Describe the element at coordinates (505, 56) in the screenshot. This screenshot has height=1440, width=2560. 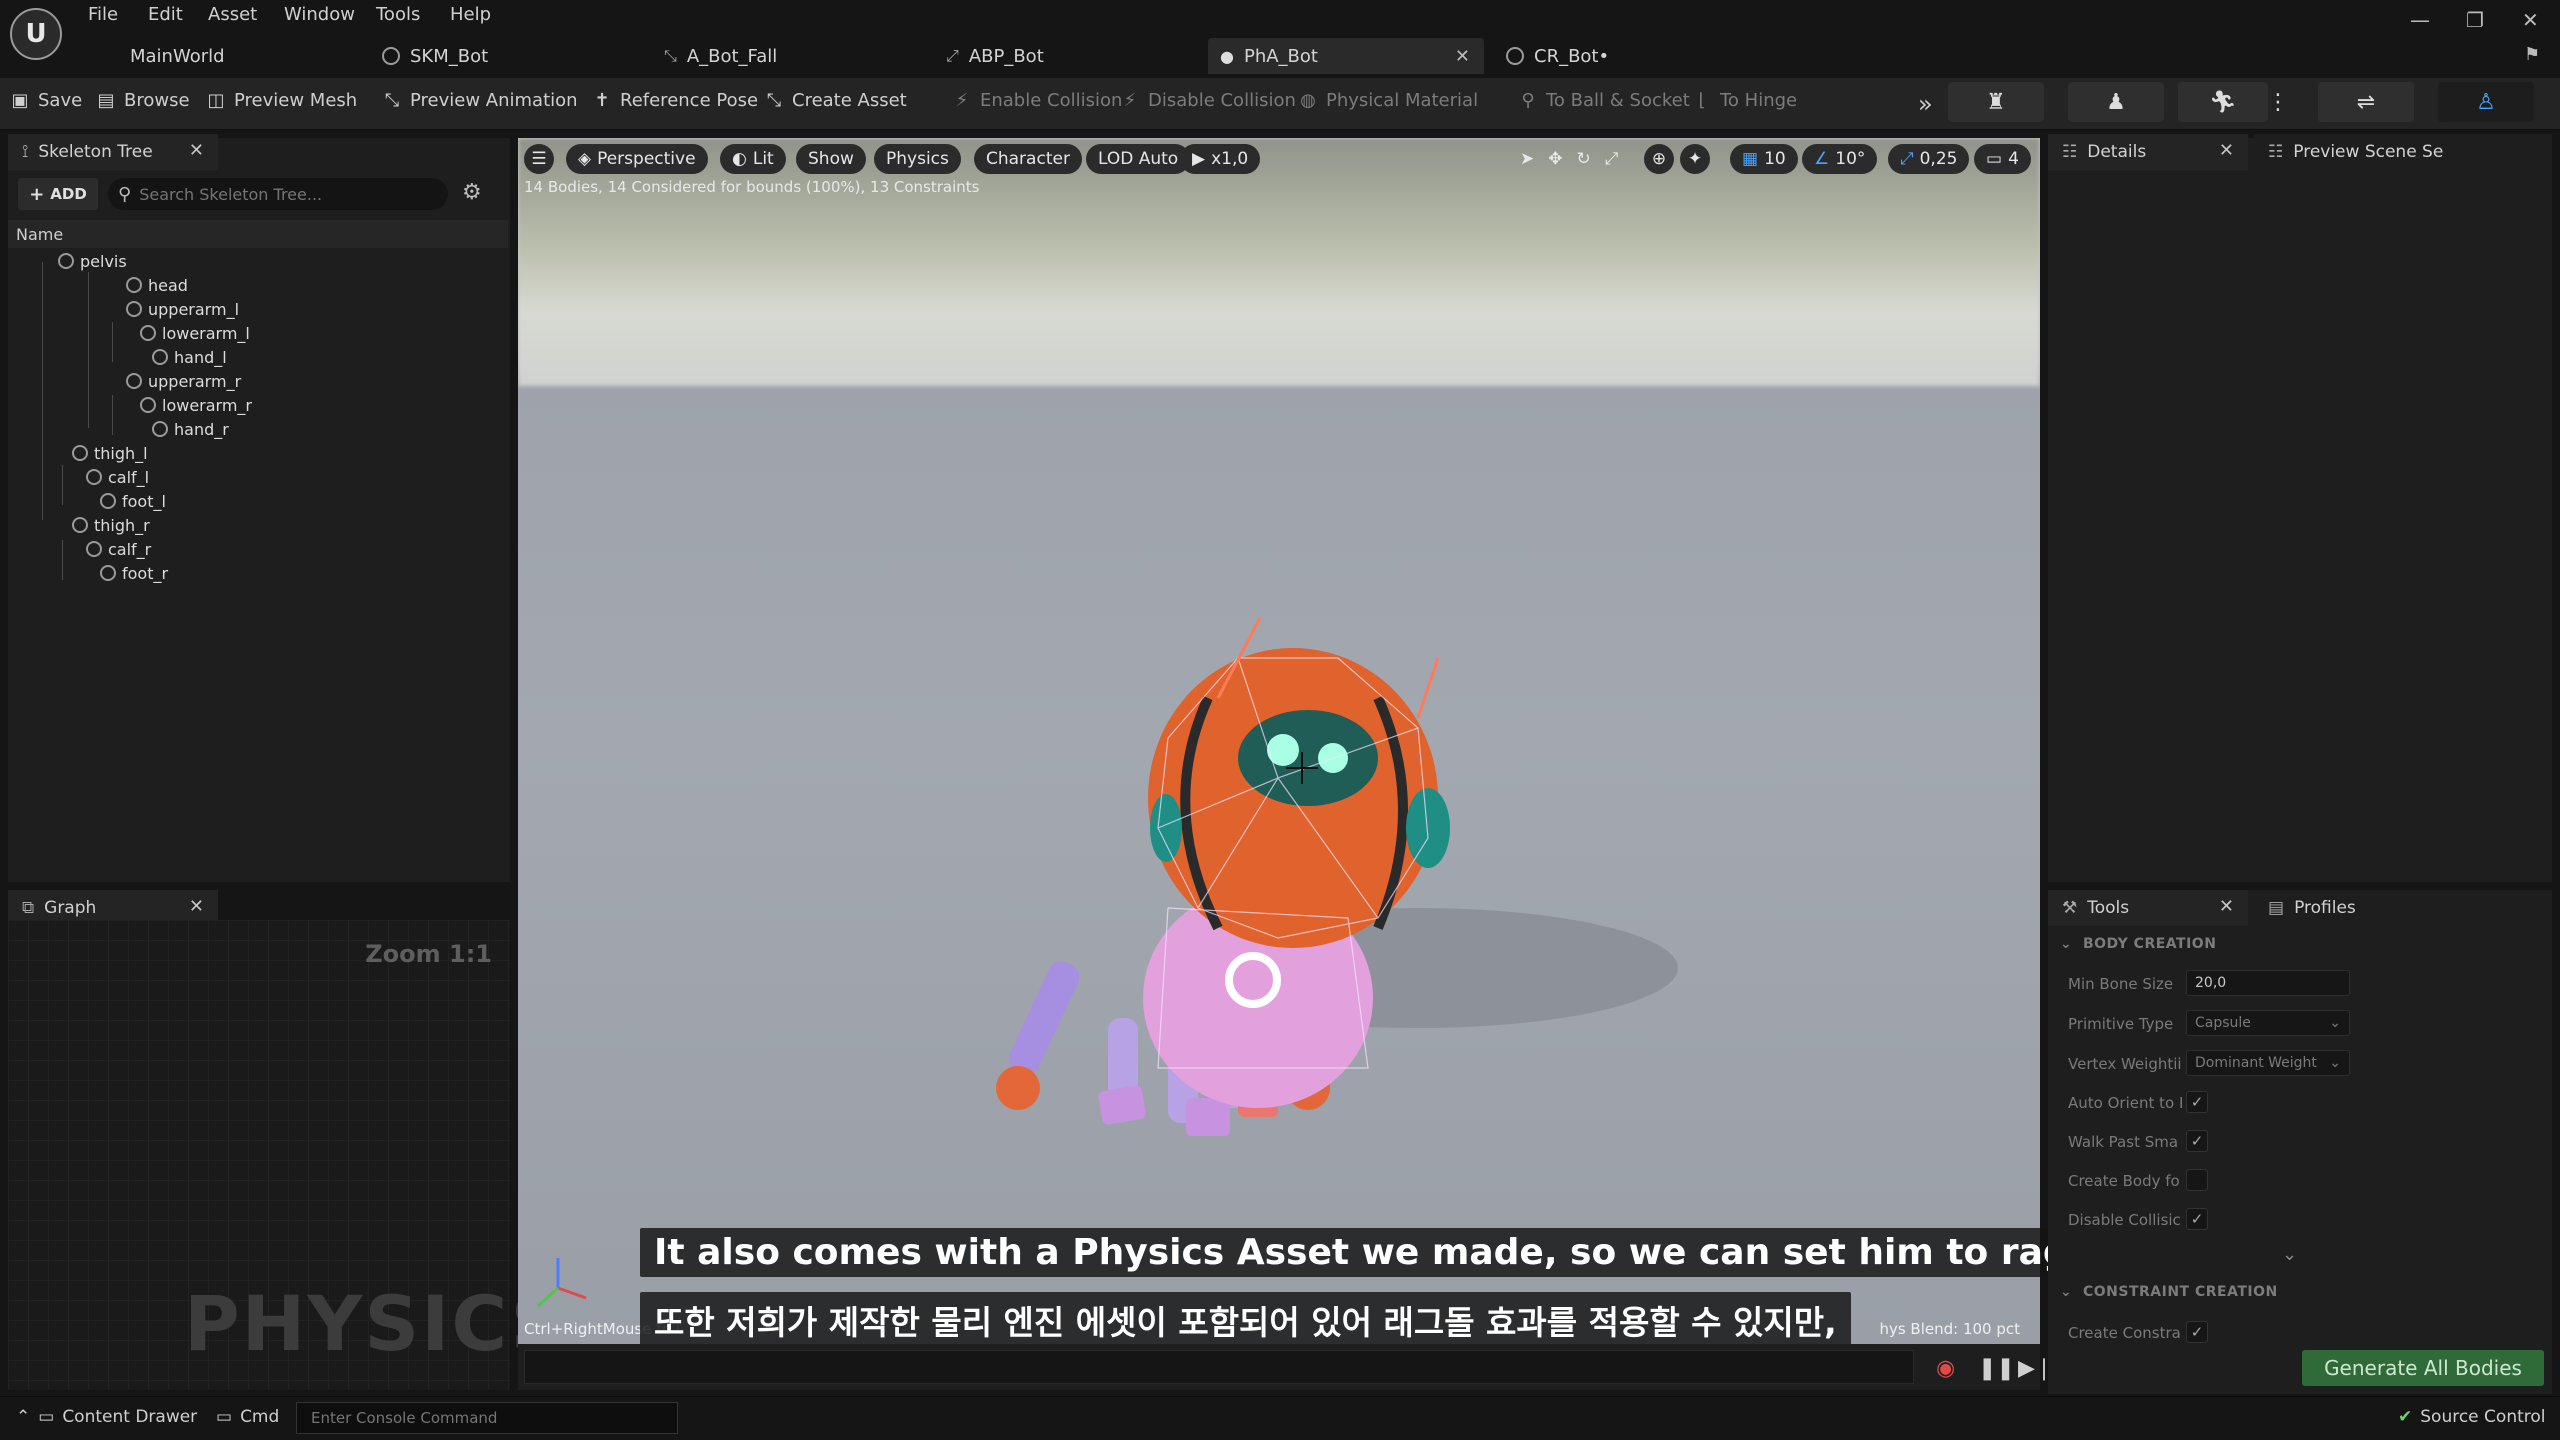
I see `tab-skm-bot: SKM_Bot` at that location.